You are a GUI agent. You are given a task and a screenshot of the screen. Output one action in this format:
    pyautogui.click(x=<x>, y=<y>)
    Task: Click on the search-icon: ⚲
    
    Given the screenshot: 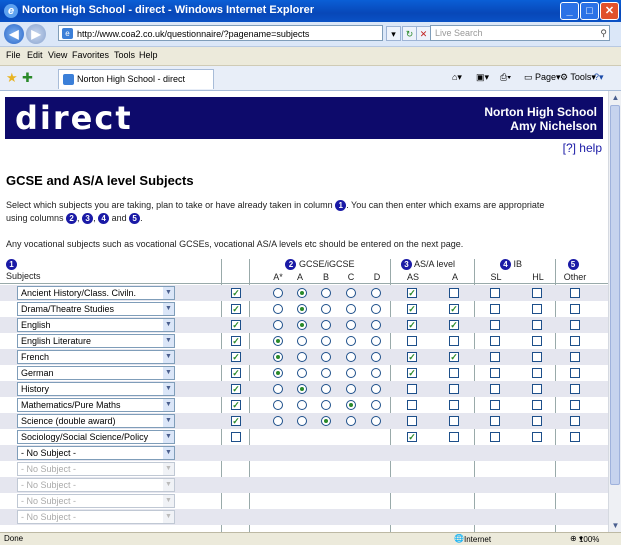 What is the action you would take?
    pyautogui.click(x=603, y=33)
    